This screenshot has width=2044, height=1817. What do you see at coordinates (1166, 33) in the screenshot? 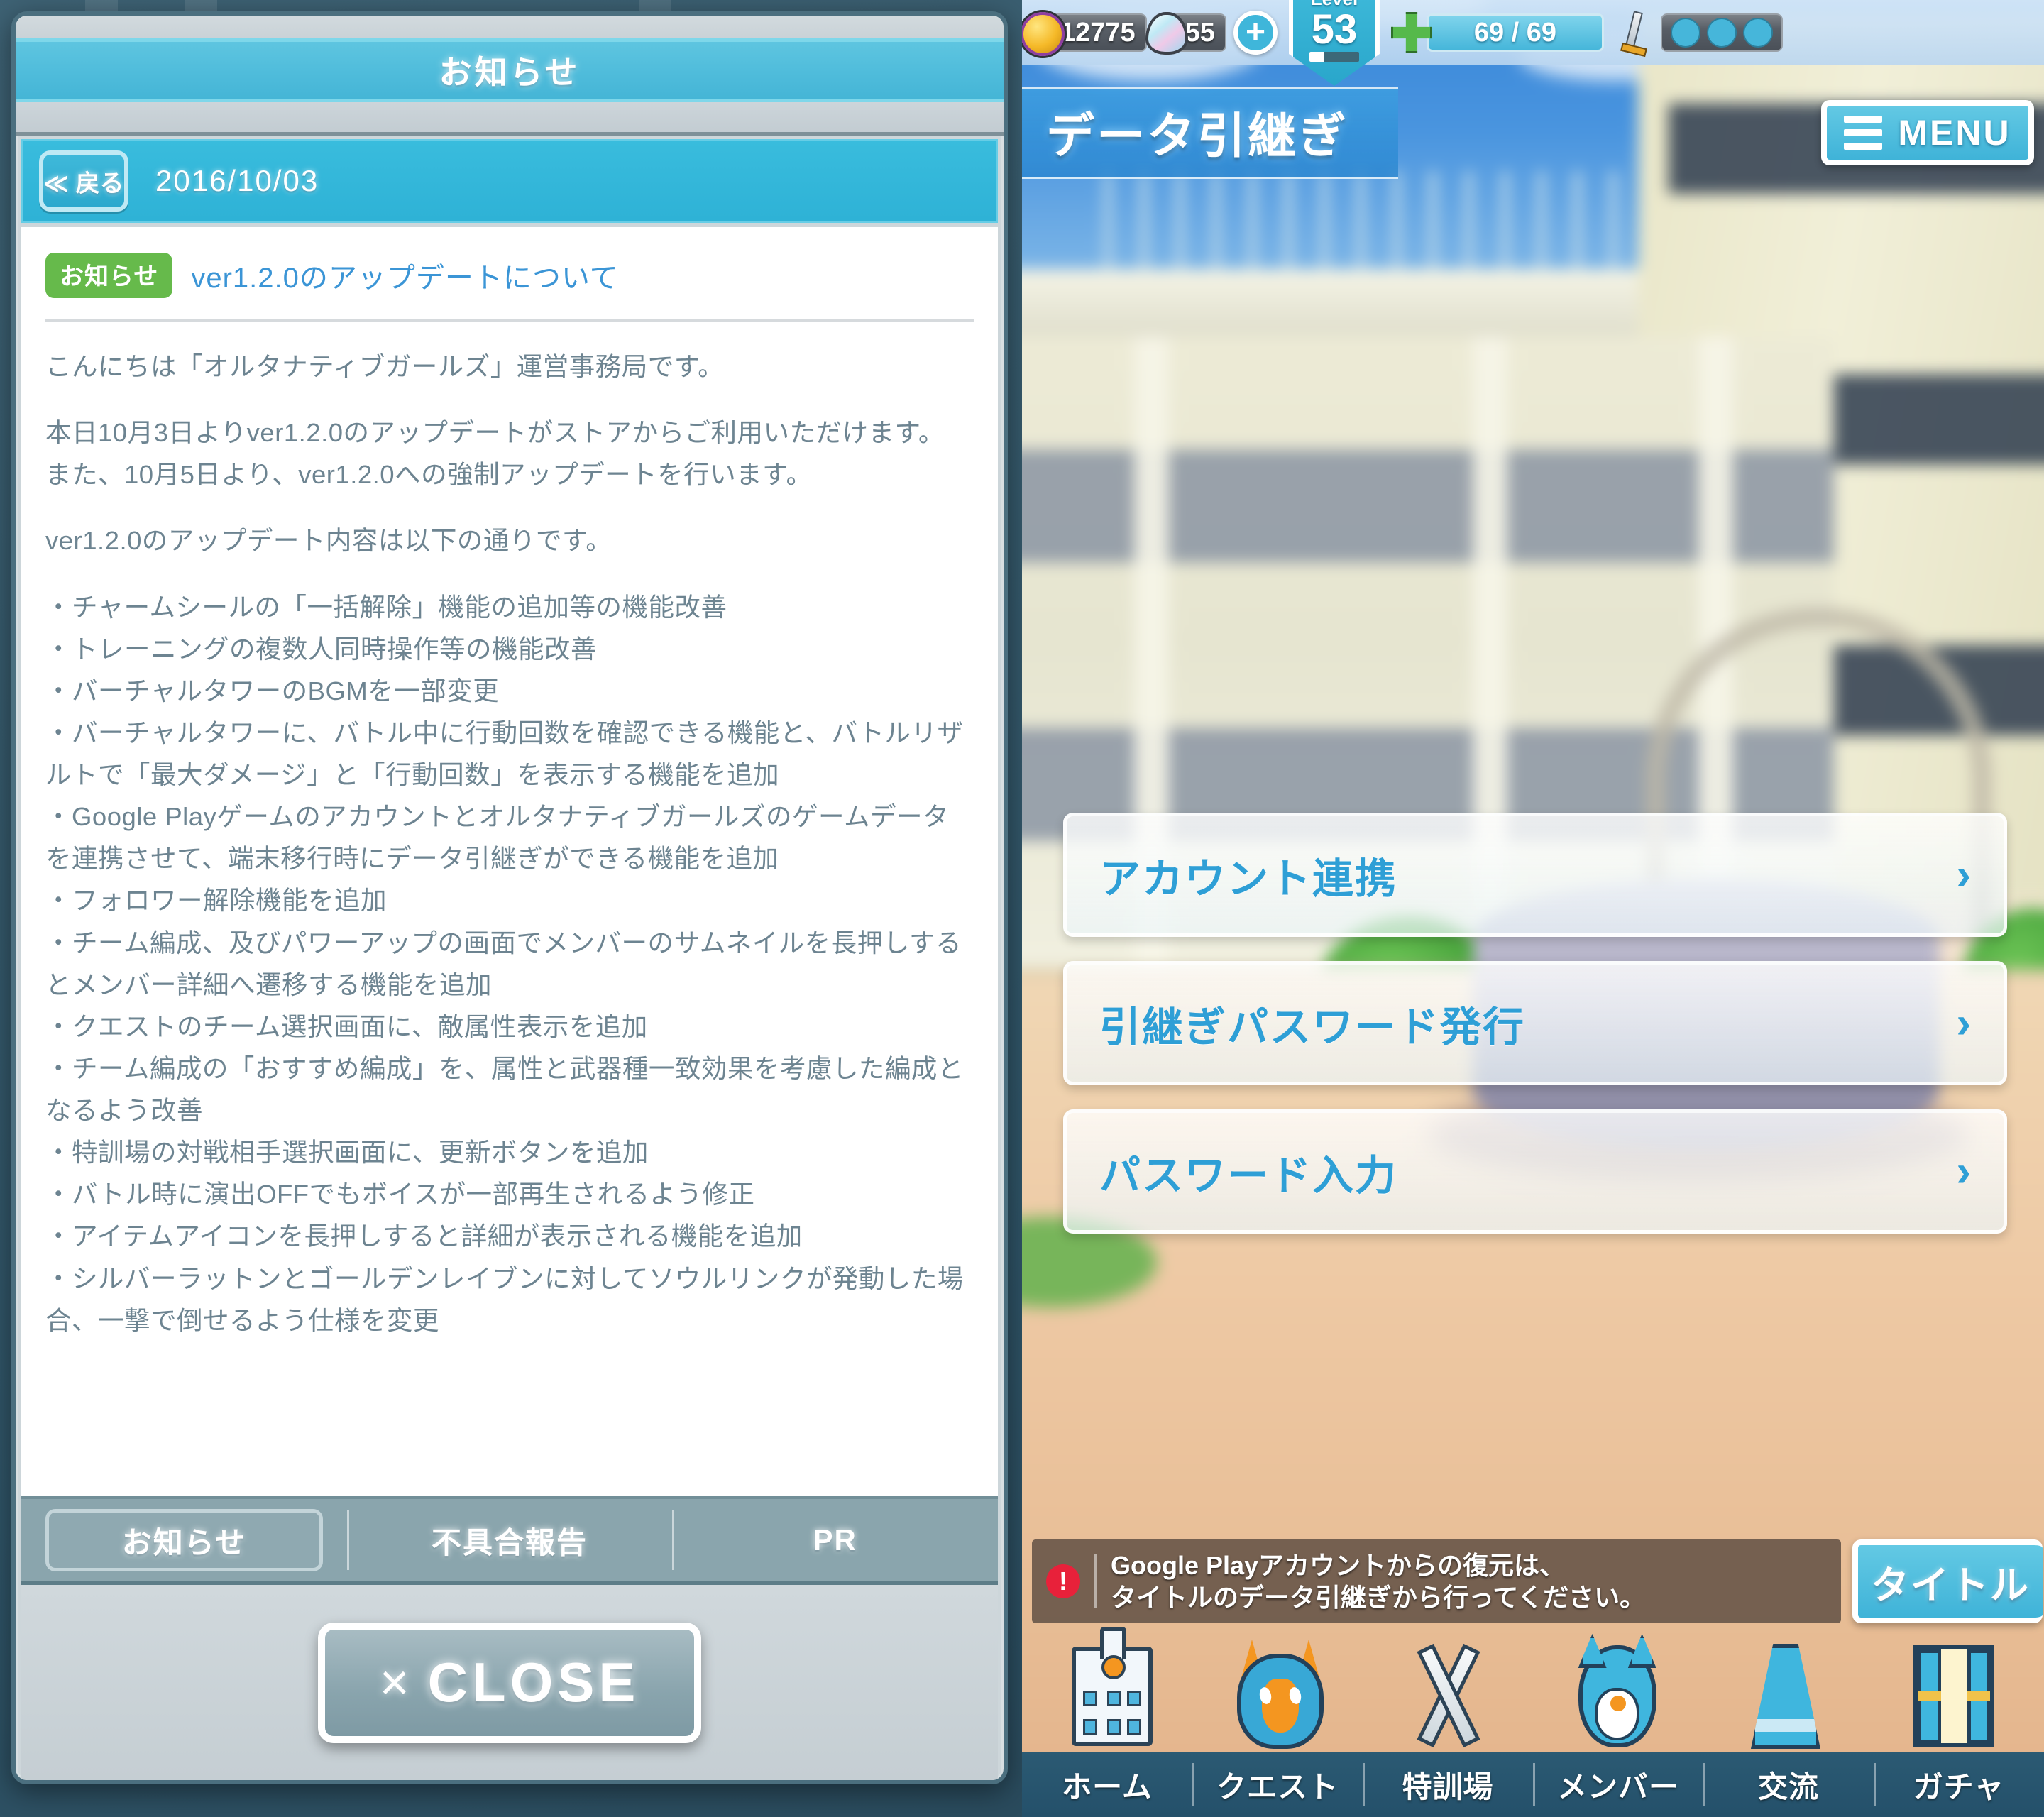
I see `gem-icon` at bounding box center [1166, 33].